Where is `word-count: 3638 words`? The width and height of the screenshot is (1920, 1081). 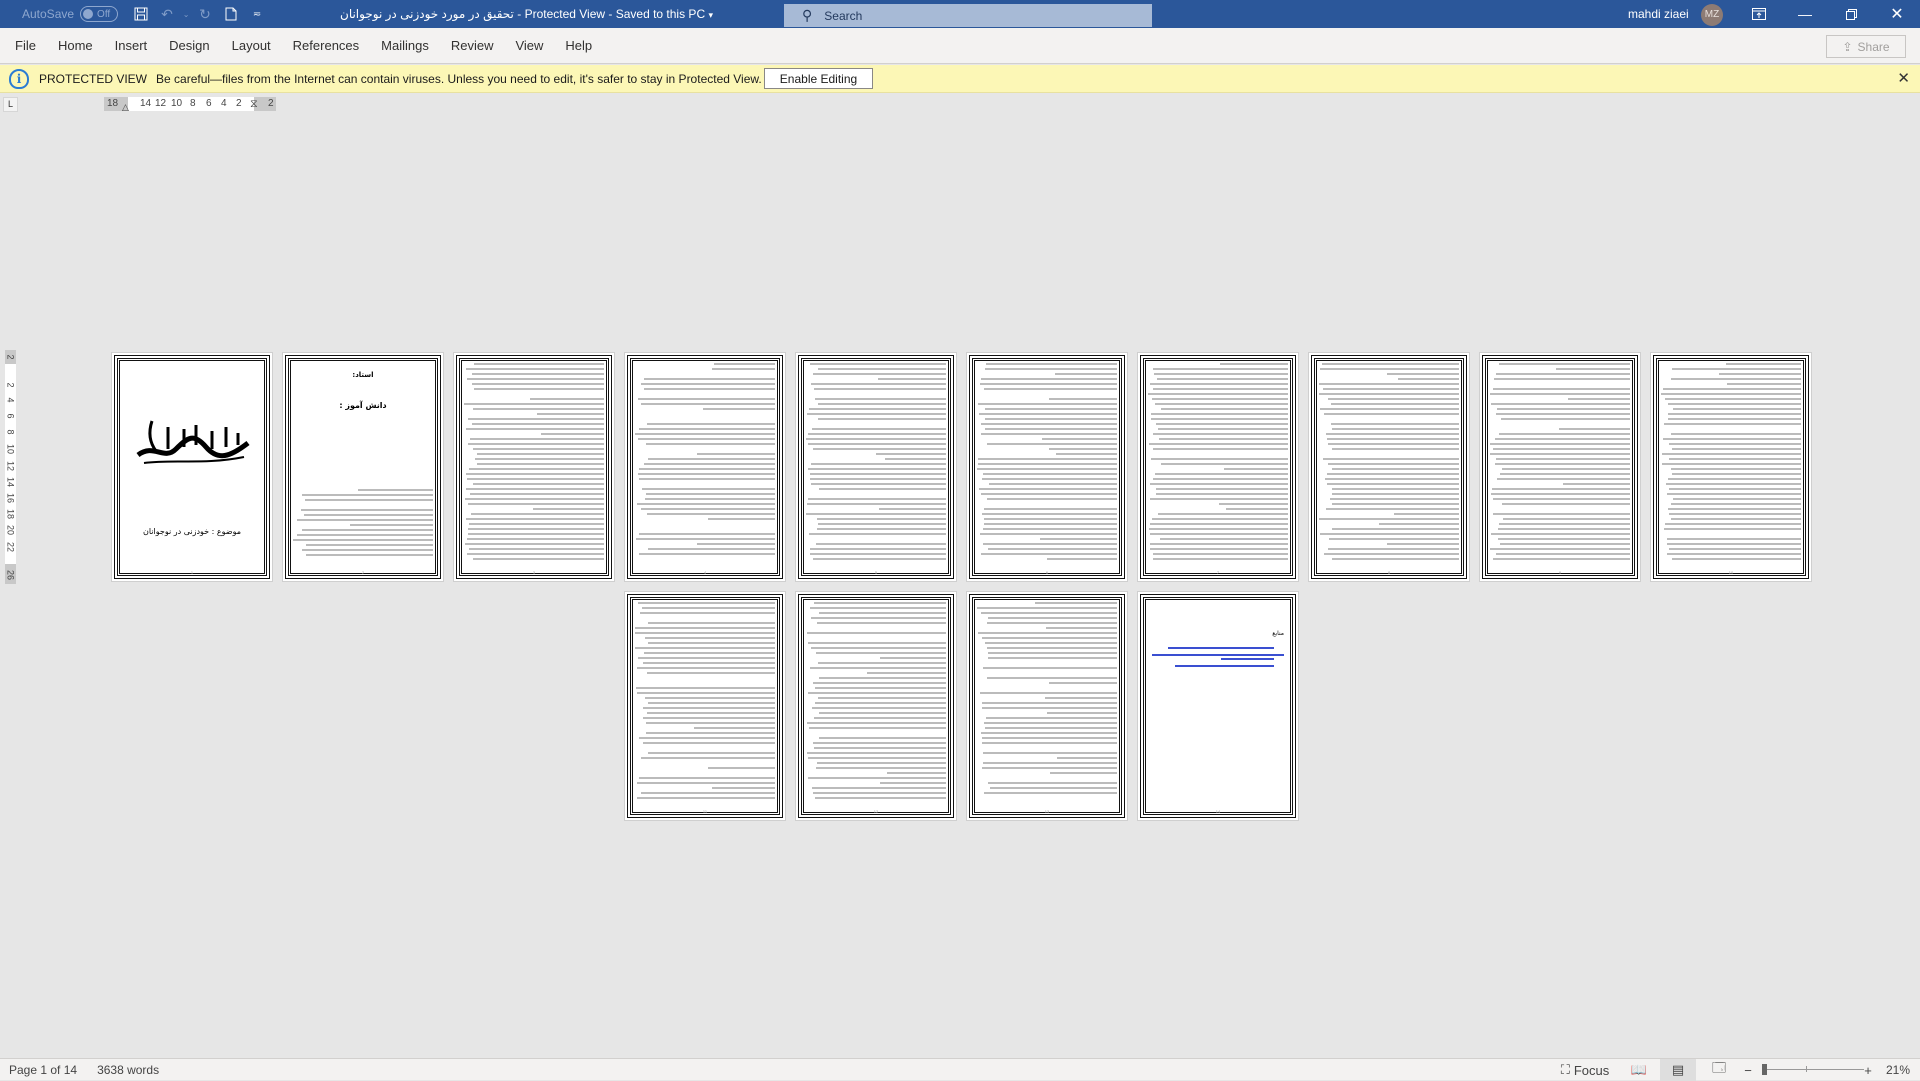 word-count: 3638 words is located at coordinates (128, 1070).